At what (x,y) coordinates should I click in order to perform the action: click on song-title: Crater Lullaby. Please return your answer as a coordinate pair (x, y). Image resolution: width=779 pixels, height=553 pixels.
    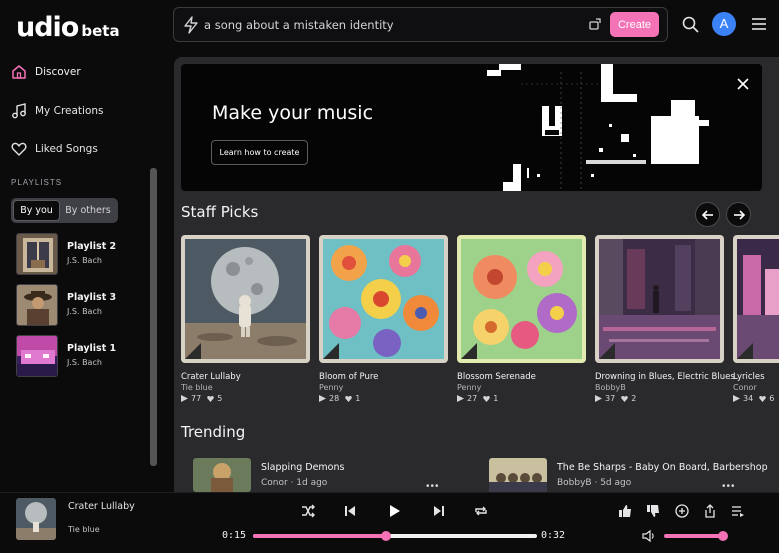
    Looking at the image, I should click on (211, 377).